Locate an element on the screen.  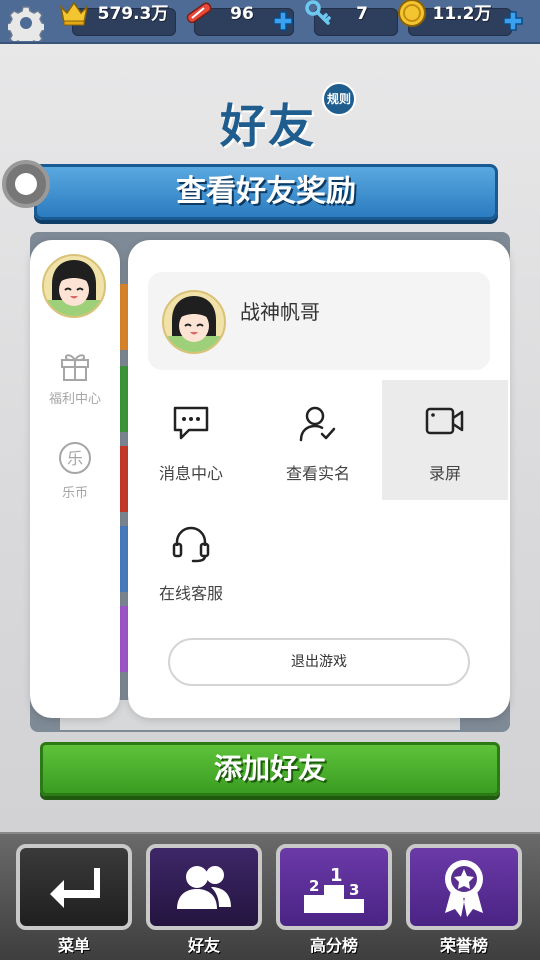
svg-text: 乐 is located at coordinates (75, 458).